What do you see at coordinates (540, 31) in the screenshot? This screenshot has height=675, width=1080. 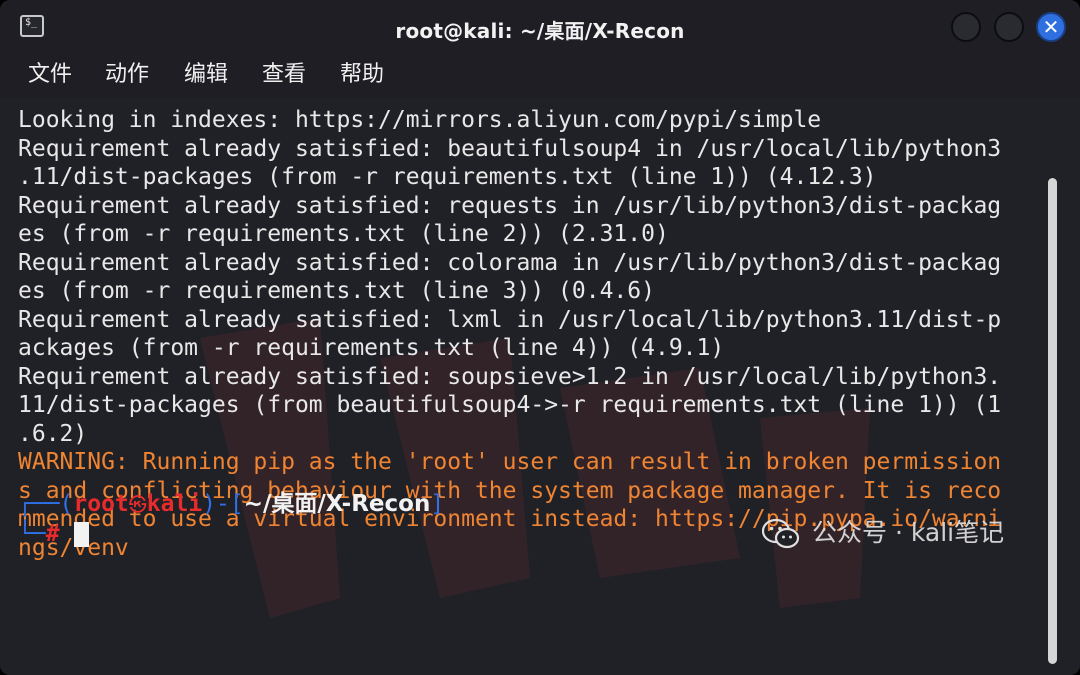 I see `window-title: root@kali: ~/桌面/X-Recon` at bounding box center [540, 31].